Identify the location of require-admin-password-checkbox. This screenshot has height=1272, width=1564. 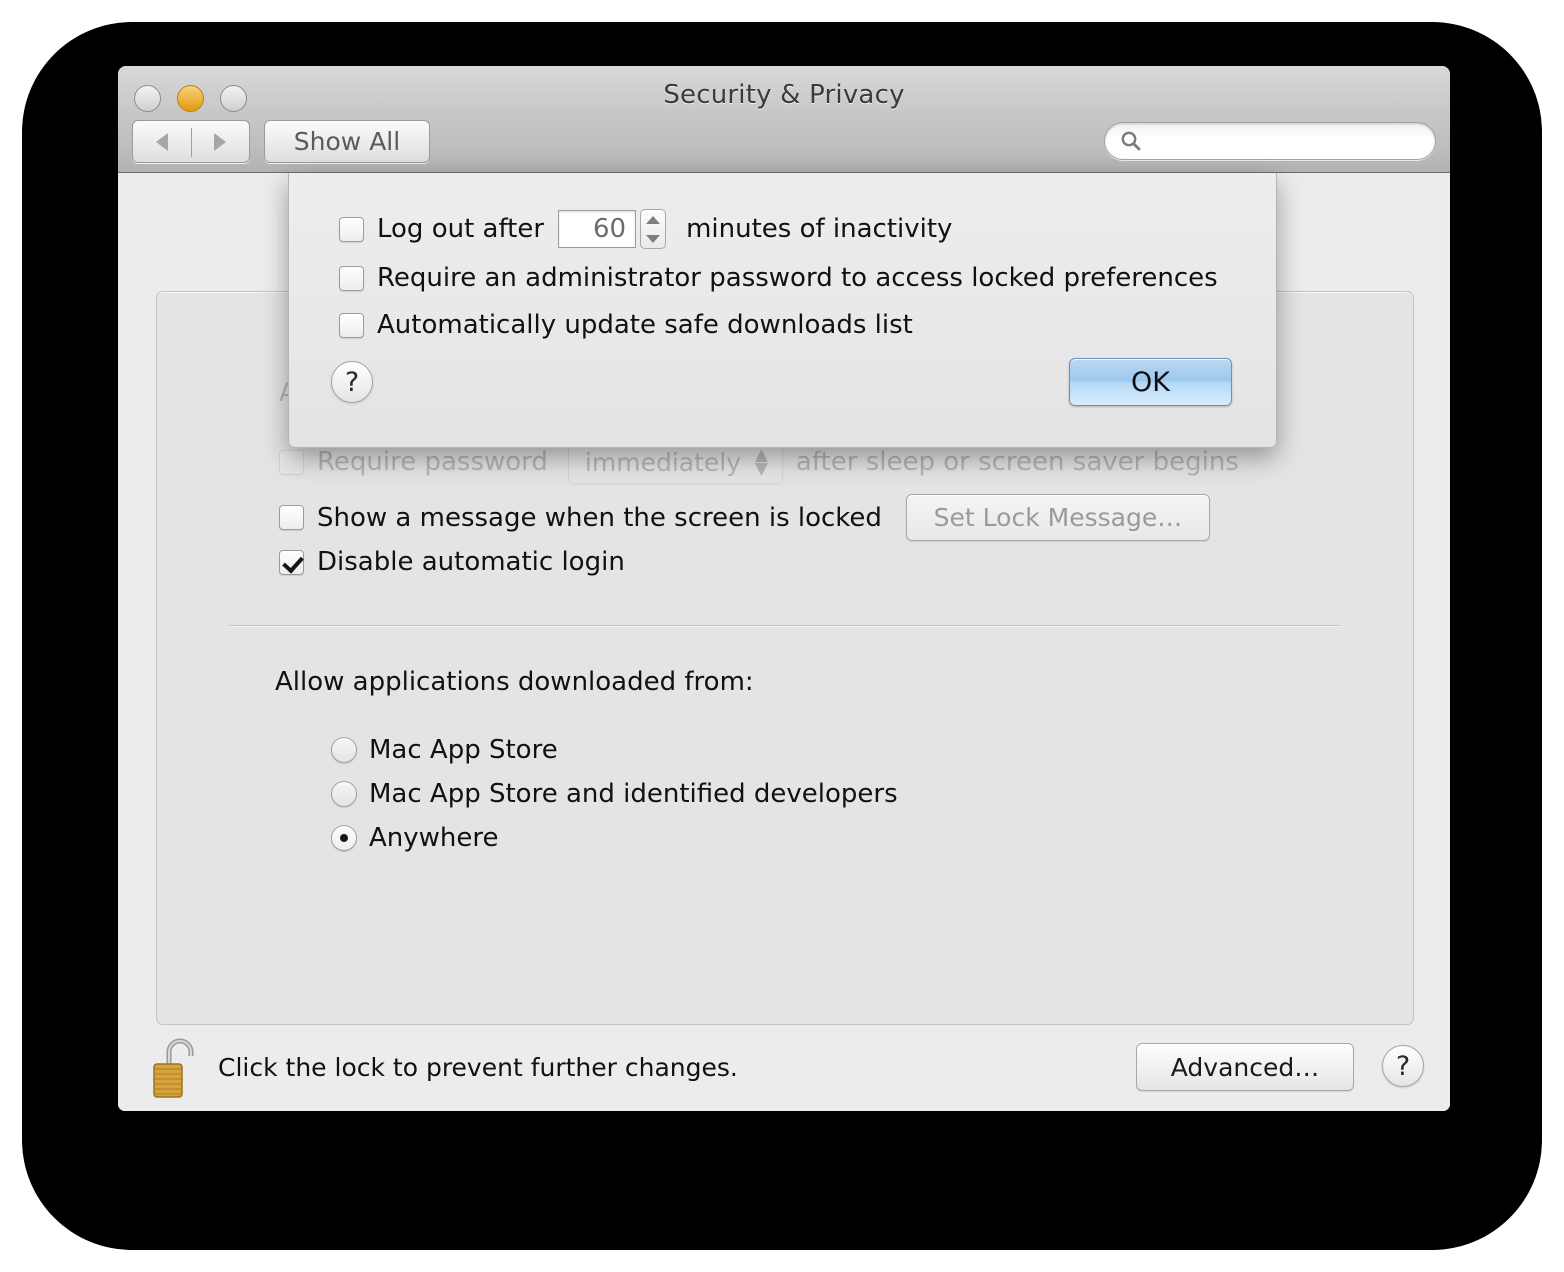
(351, 278).